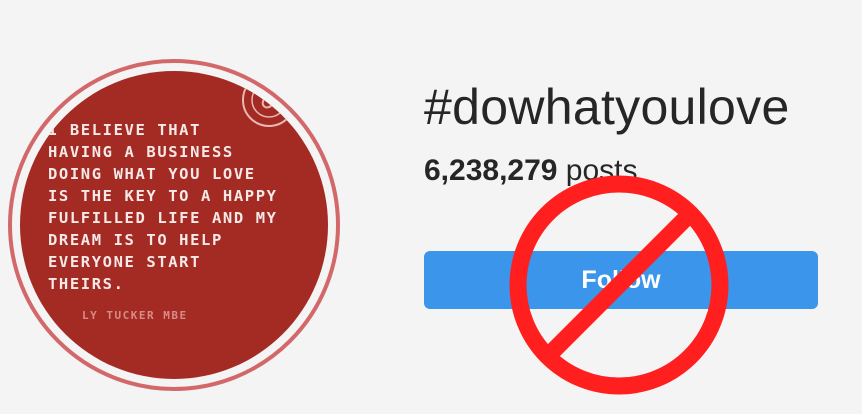 This screenshot has width=862, height=414. What do you see at coordinates (607, 107) in the screenshot?
I see `page-title: #dowhatyoulove` at bounding box center [607, 107].